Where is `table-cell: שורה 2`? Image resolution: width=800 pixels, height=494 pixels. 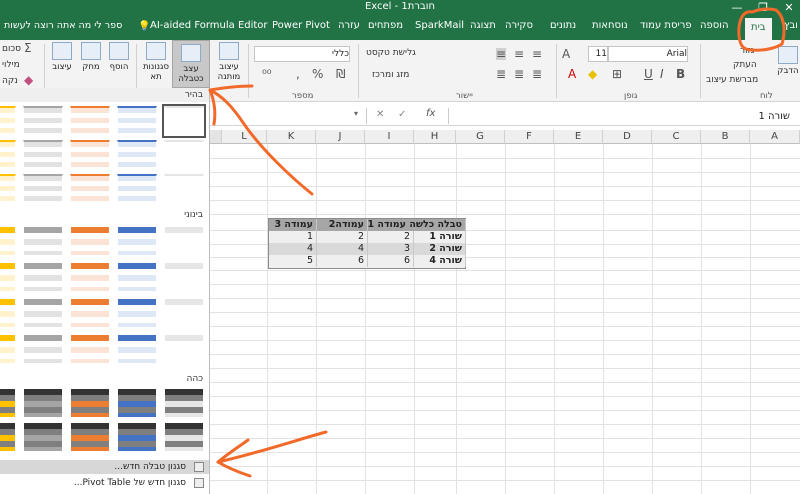 table-cell: שורה 2 is located at coordinates (440, 249).